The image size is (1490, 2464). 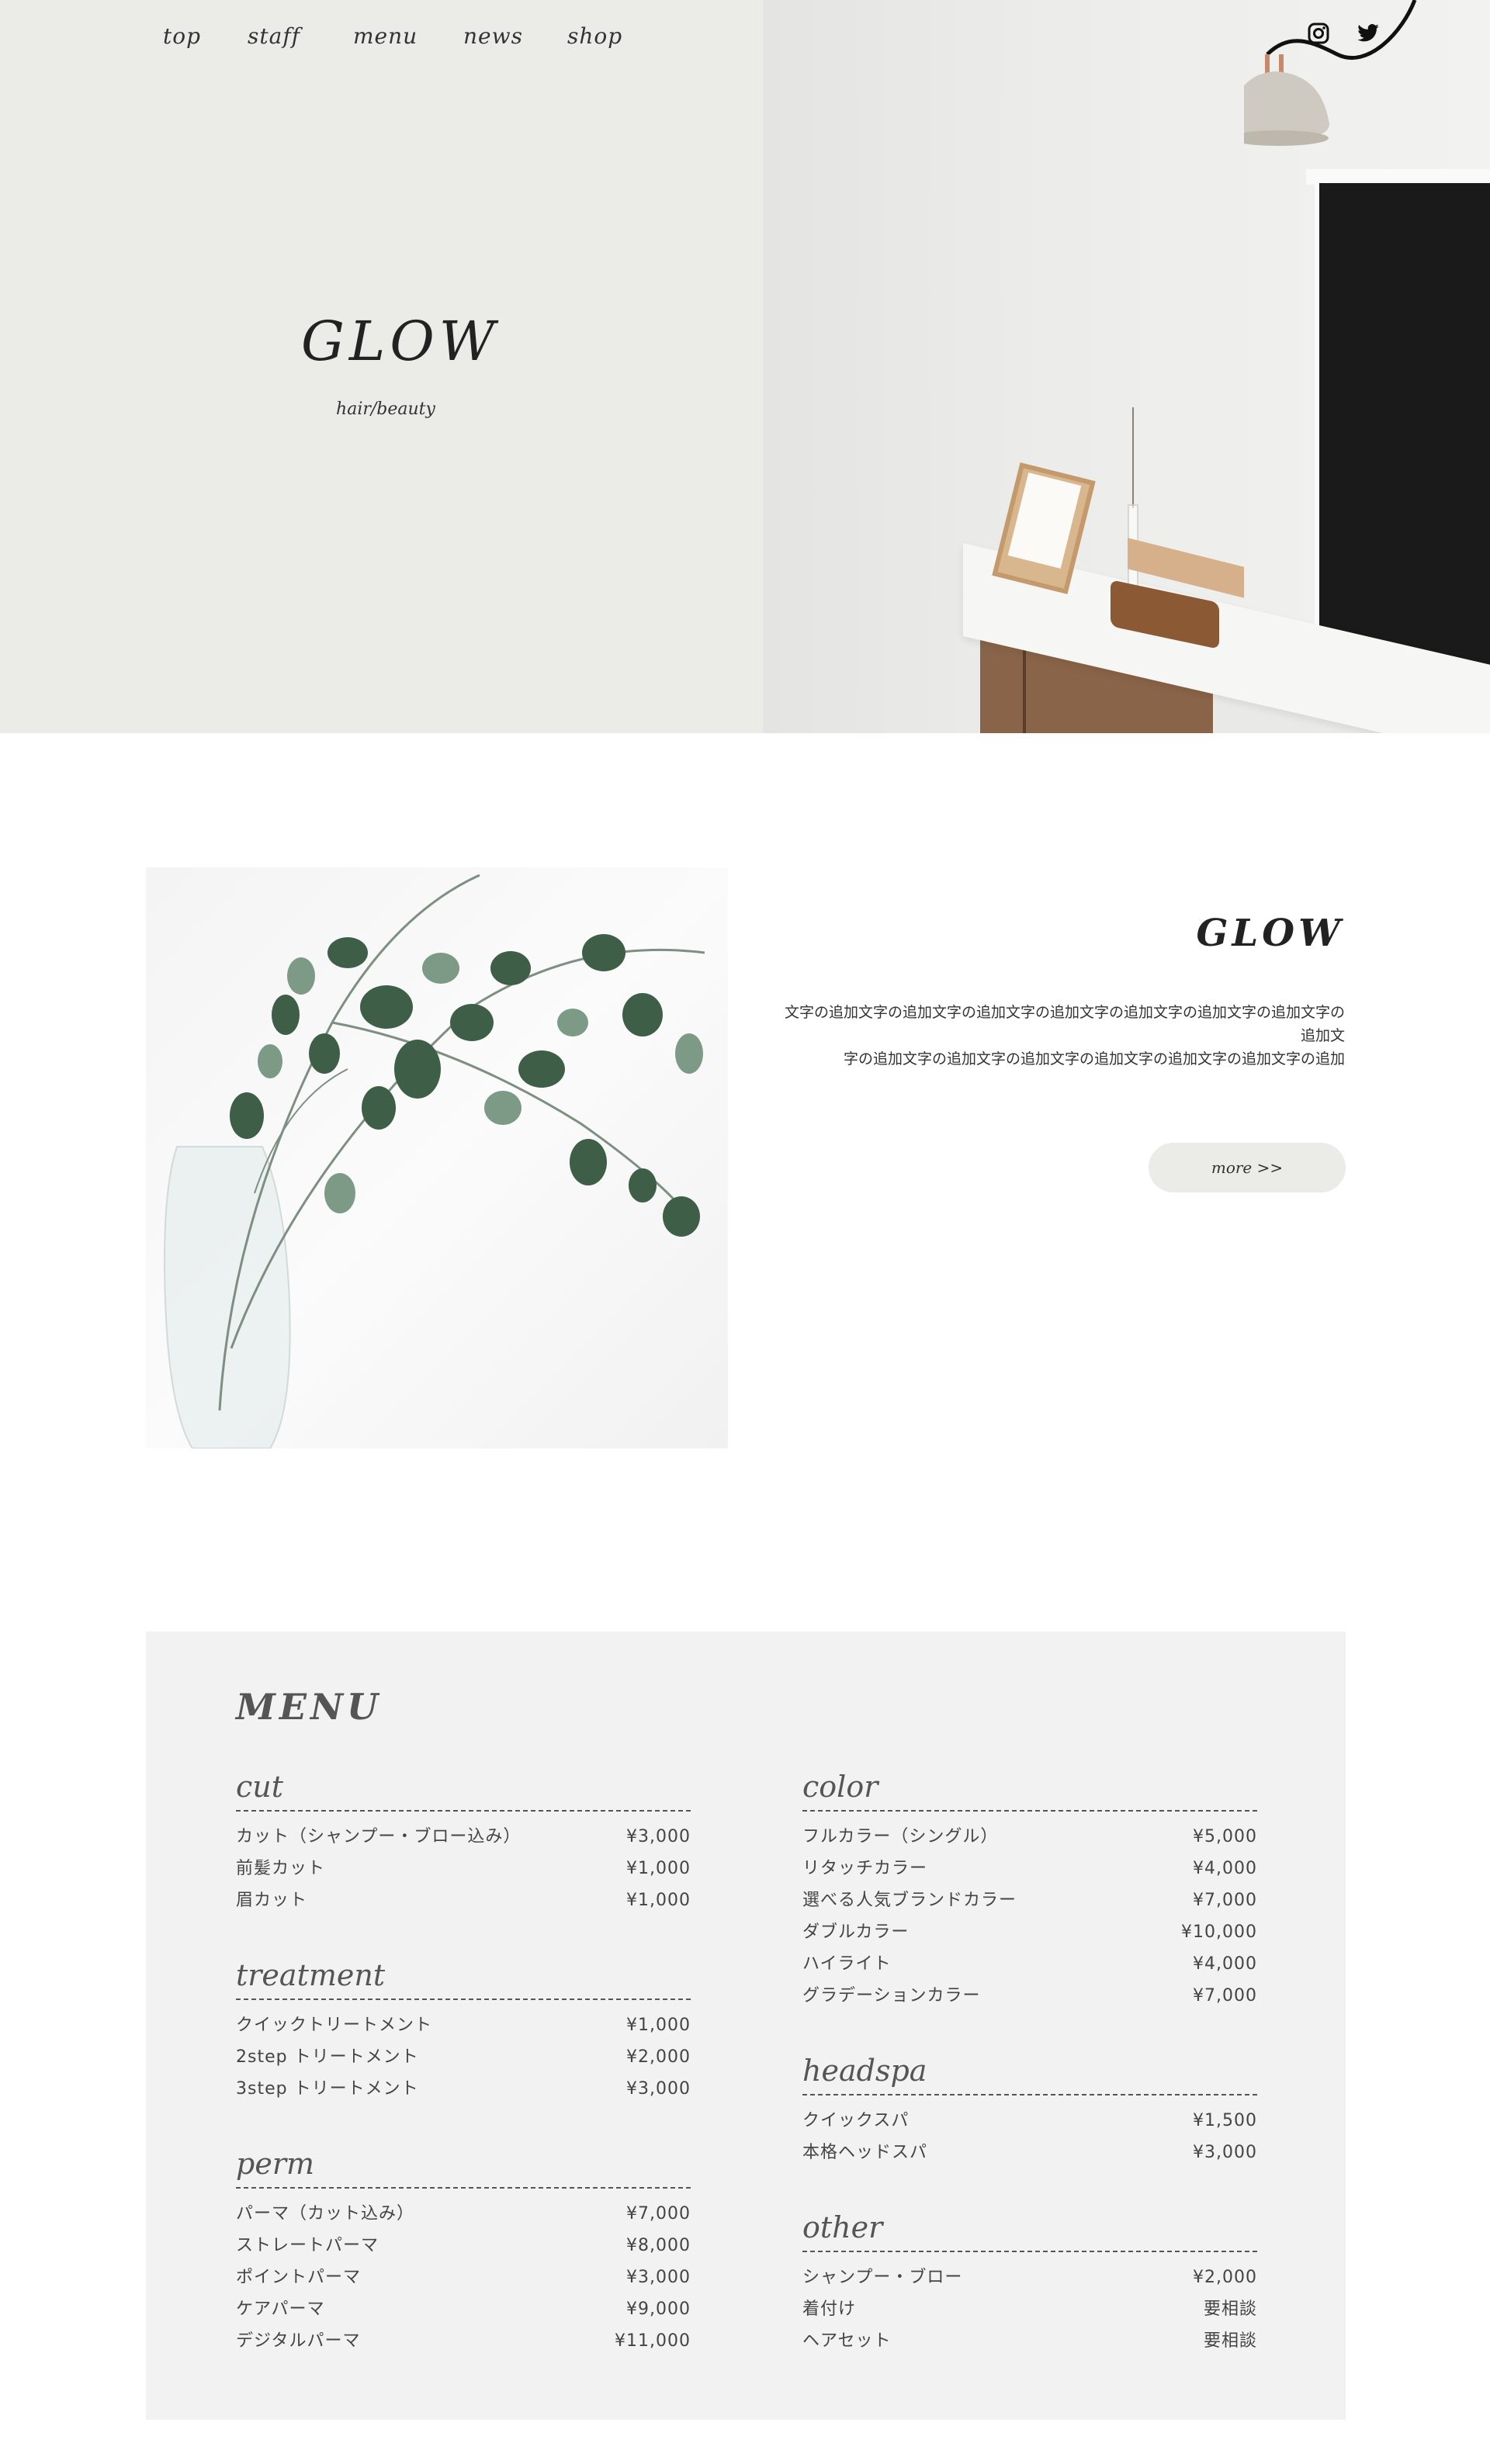 What do you see at coordinates (327, 2089) in the screenshot?
I see `menu-item-name: 3step トリートメント` at bounding box center [327, 2089].